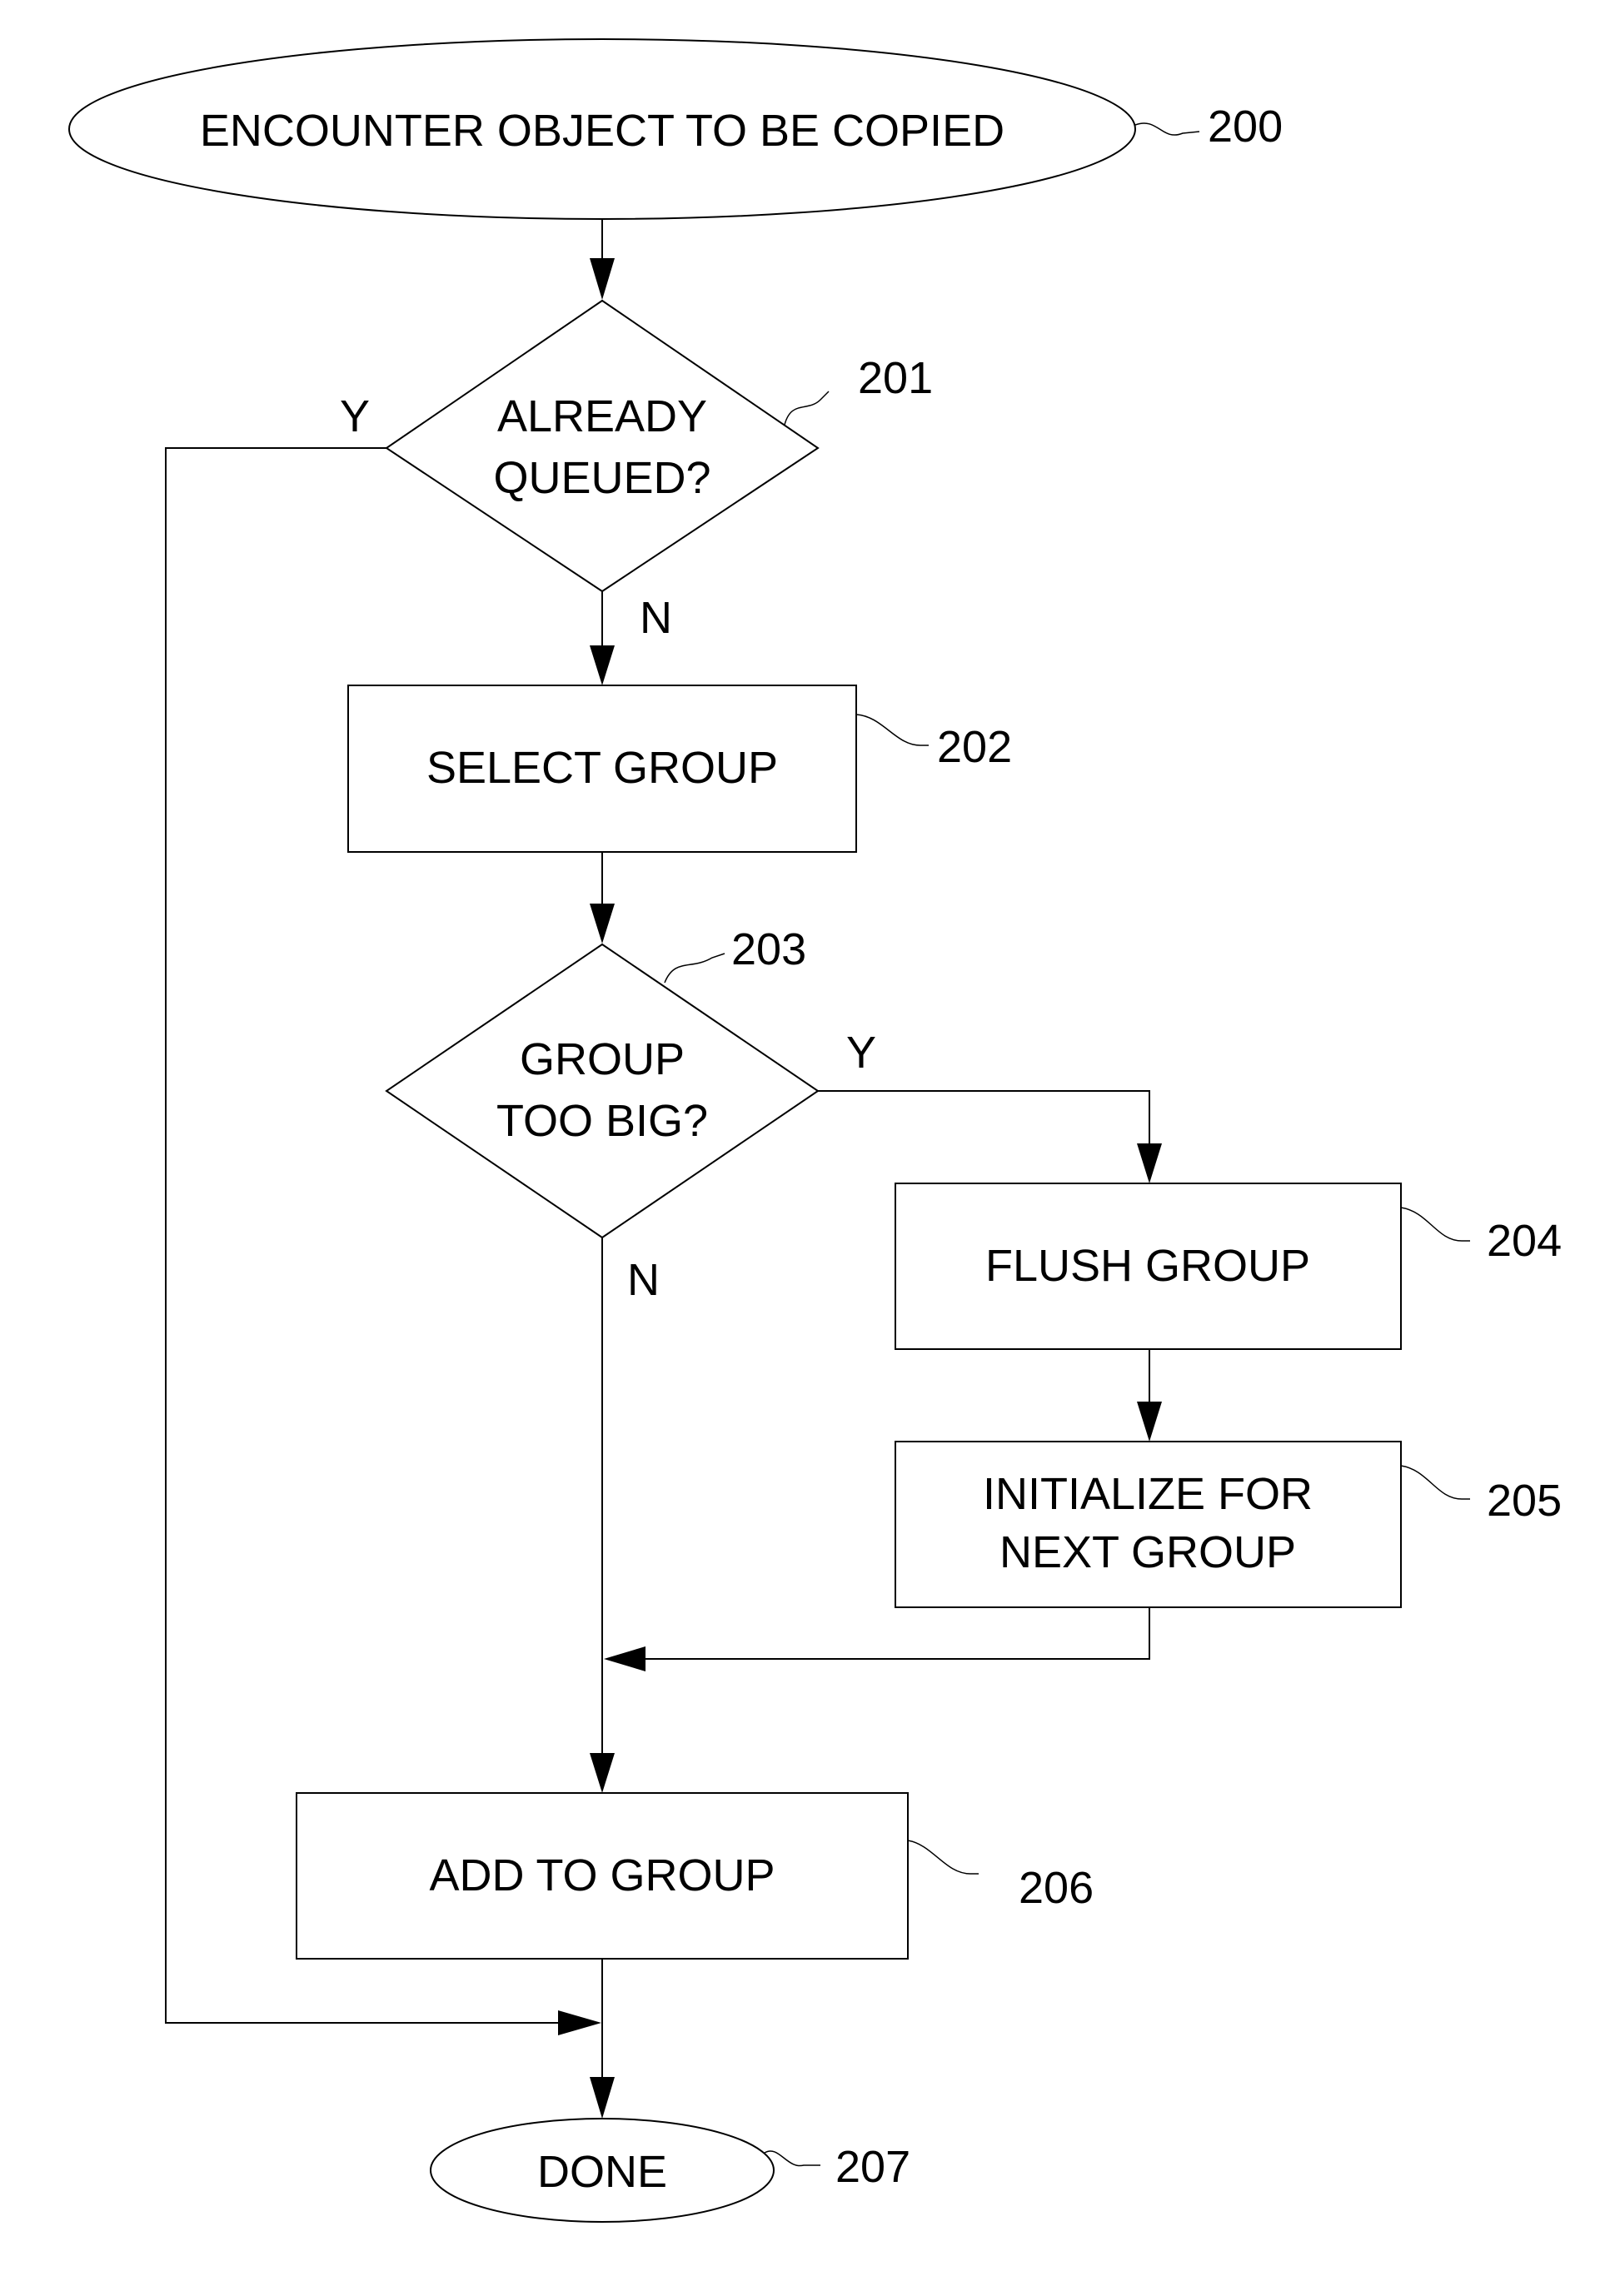 This screenshot has width=1615, height=2296. Describe the element at coordinates (656, 618) in the screenshot. I see `label-201-no: N` at that location.